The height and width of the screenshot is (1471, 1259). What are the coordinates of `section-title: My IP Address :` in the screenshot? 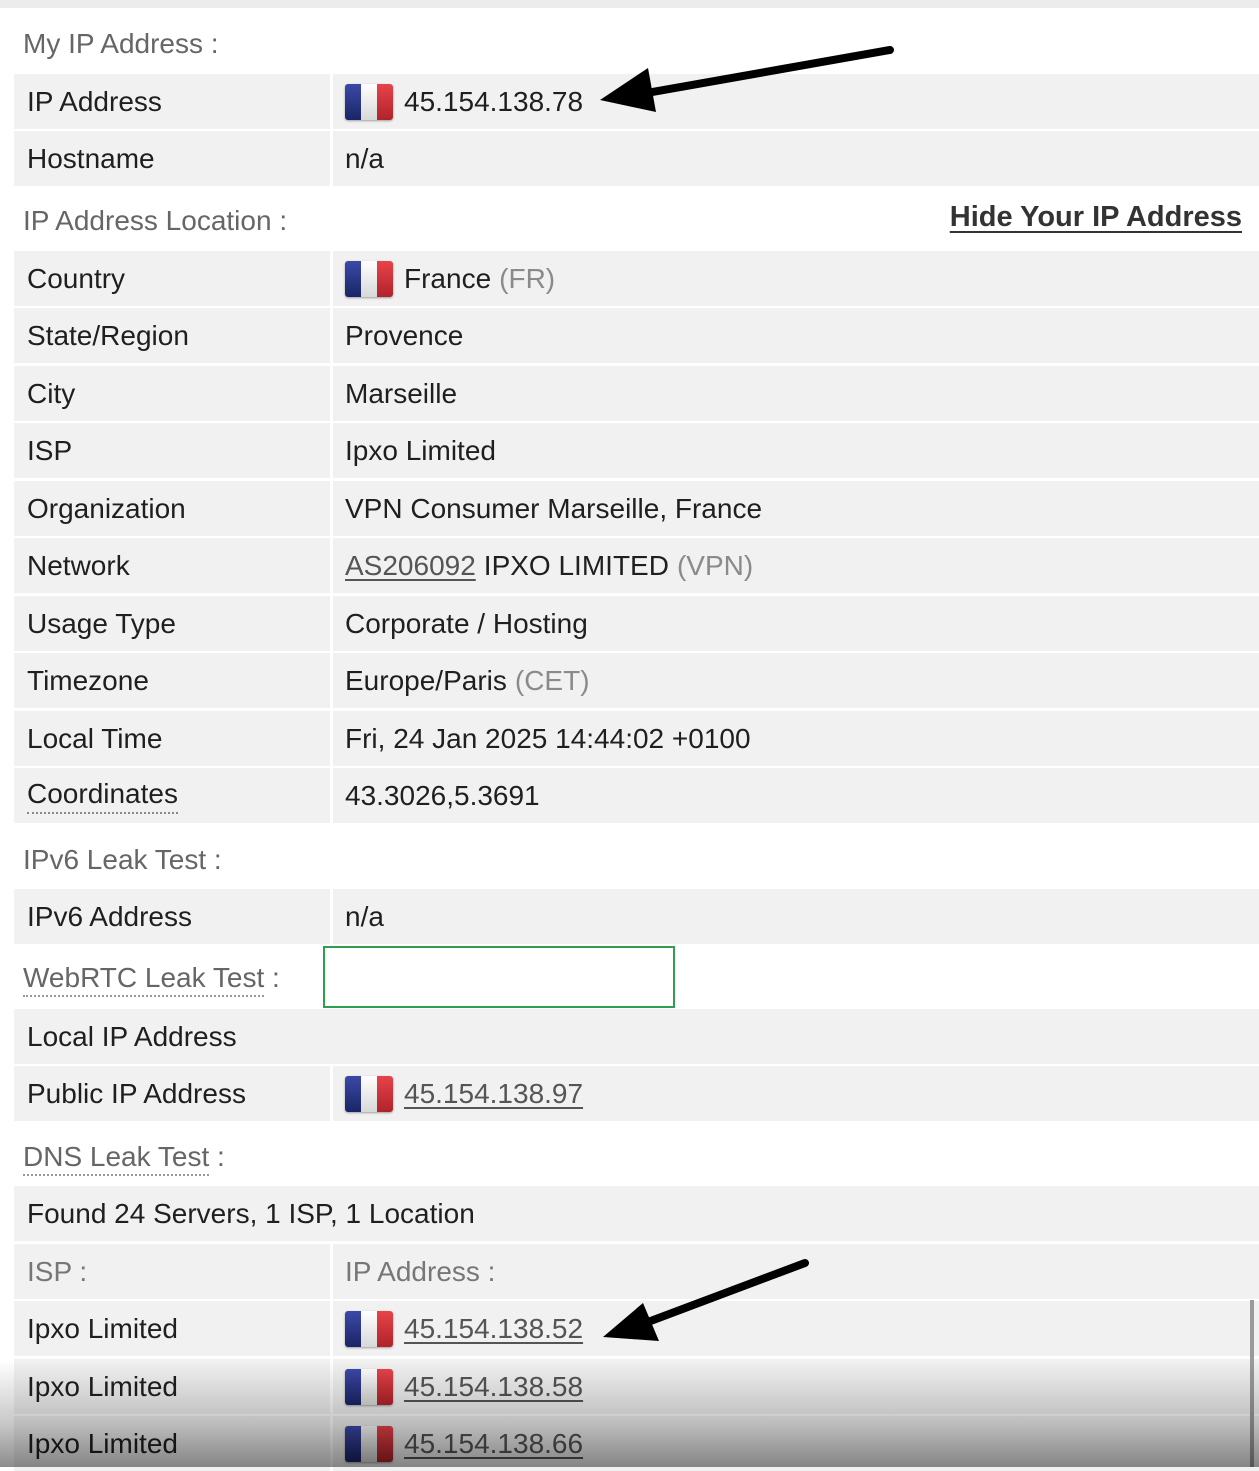 It's located at (121, 43).